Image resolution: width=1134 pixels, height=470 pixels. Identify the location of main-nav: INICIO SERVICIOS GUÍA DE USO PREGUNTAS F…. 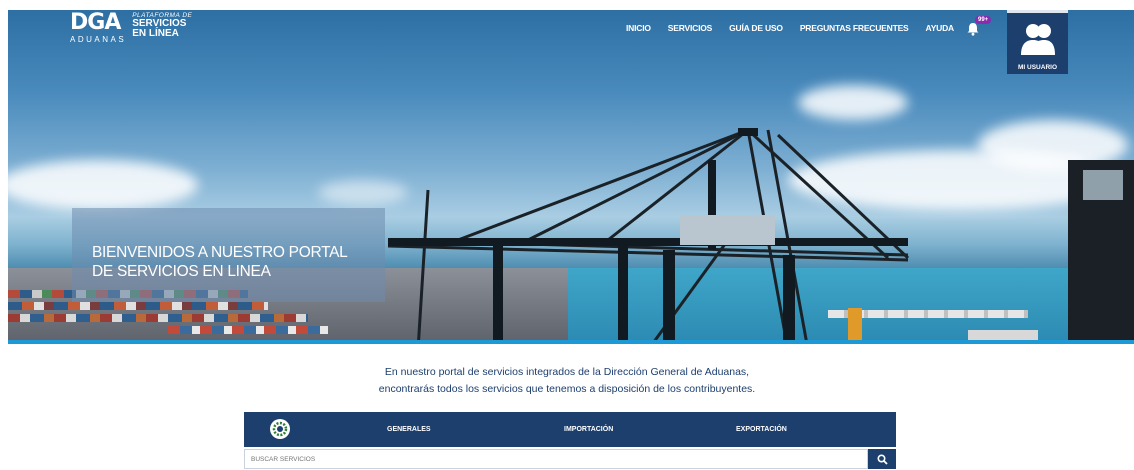
(798, 28).